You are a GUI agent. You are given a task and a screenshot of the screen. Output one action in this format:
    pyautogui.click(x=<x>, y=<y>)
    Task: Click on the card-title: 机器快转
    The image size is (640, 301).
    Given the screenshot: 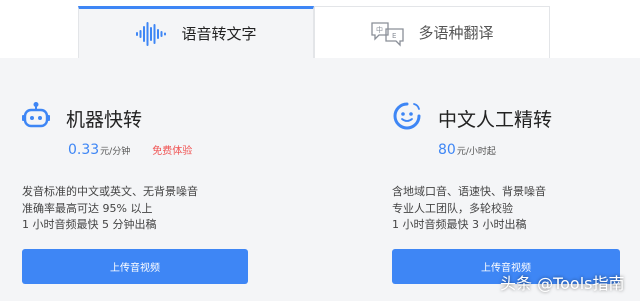 What is the action you would take?
    pyautogui.click(x=104, y=119)
    